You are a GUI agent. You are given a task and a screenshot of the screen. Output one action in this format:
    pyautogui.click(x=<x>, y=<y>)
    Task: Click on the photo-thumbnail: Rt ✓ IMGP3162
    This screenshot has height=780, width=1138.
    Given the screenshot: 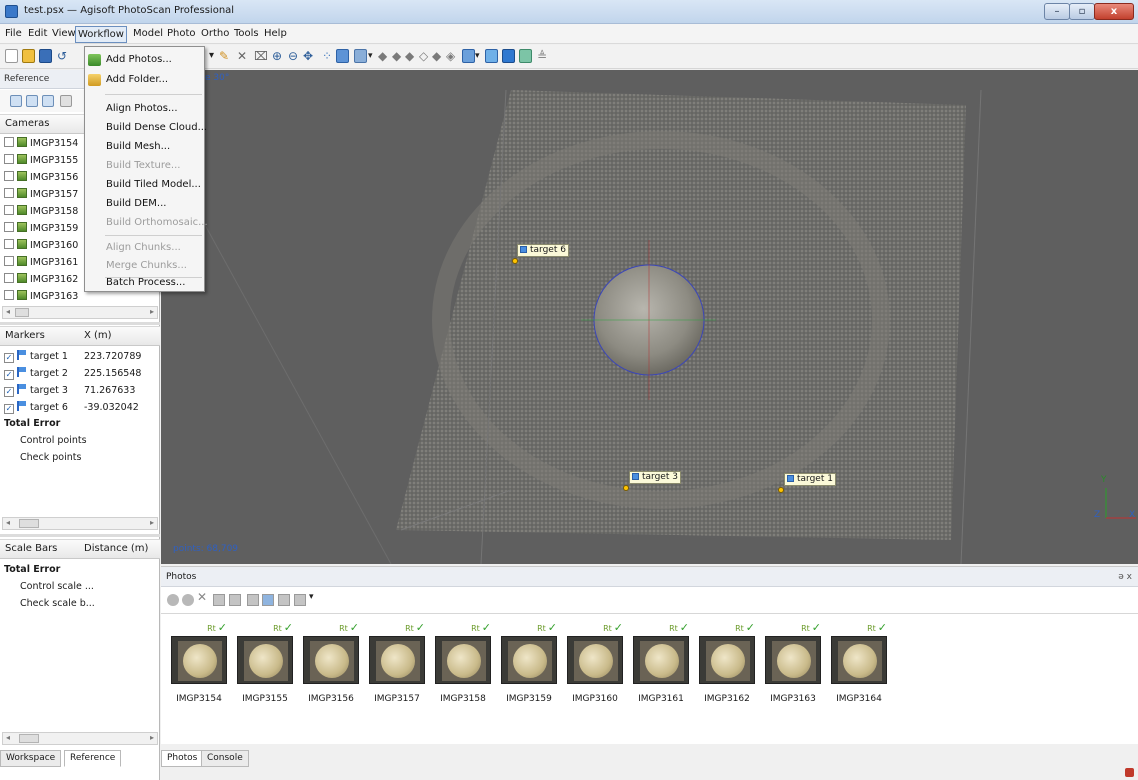 What is the action you would take?
    pyautogui.click(x=727, y=667)
    